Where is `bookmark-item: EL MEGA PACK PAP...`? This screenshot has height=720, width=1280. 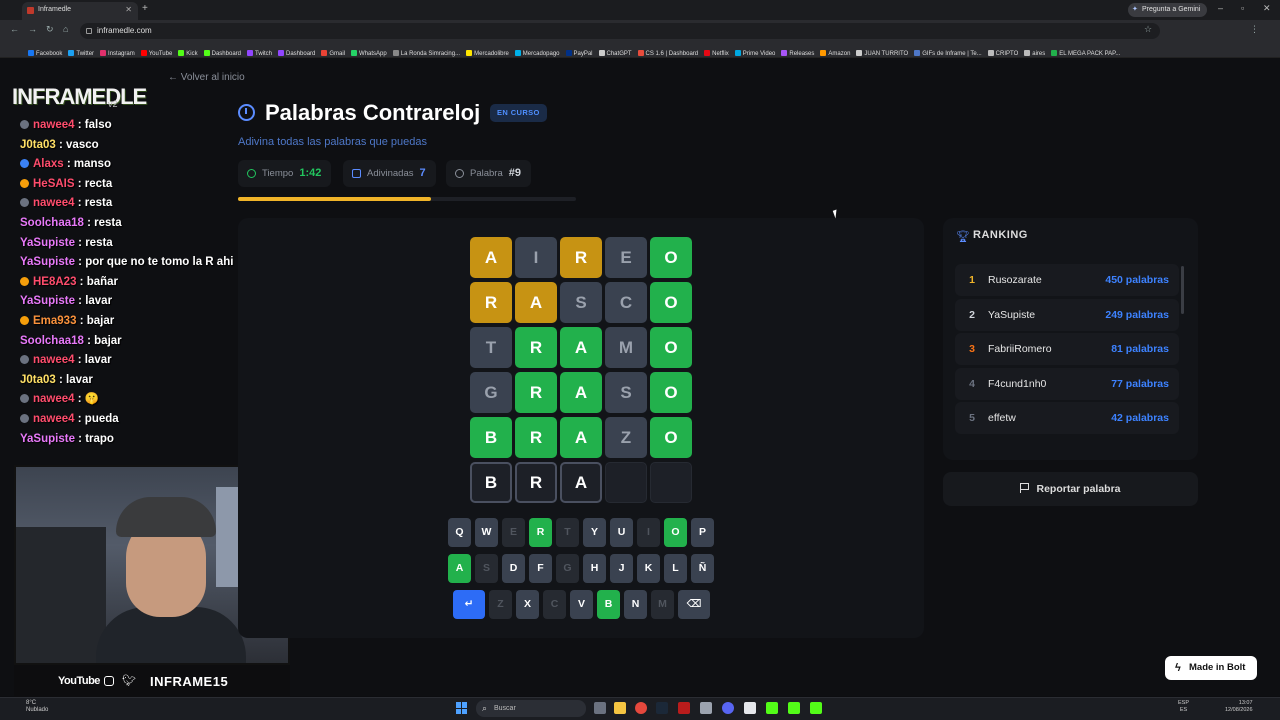 bookmark-item: EL MEGA PACK PAP... is located at coordinates (1085, 52).